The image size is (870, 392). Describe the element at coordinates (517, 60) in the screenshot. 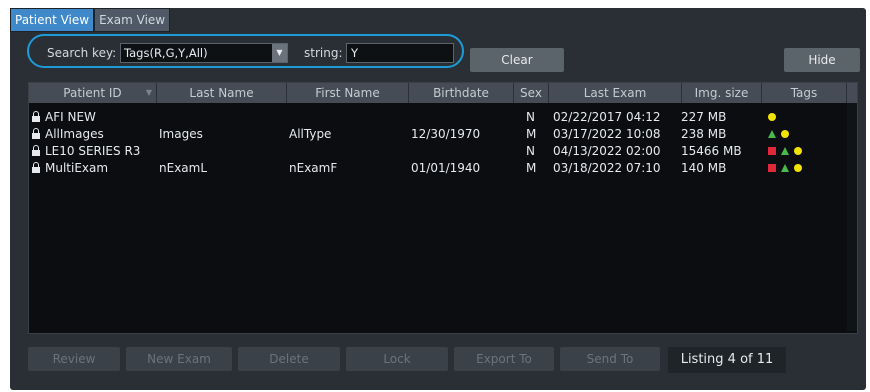

I see `clear-button: Clear` at that location.